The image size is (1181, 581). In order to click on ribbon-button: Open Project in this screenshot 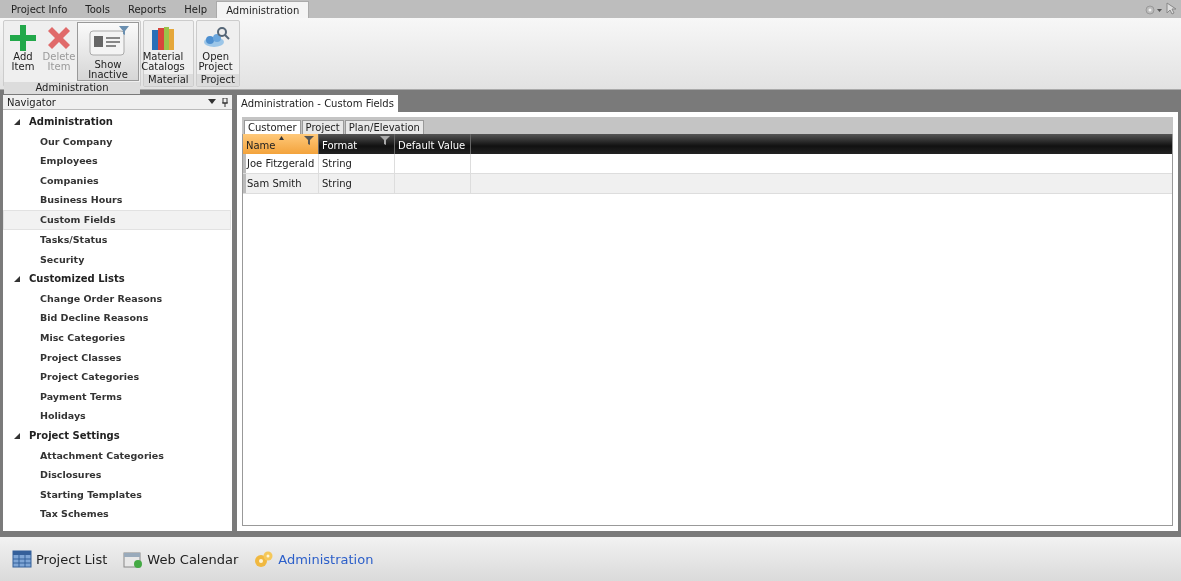, I will do `click(215, 47)`.